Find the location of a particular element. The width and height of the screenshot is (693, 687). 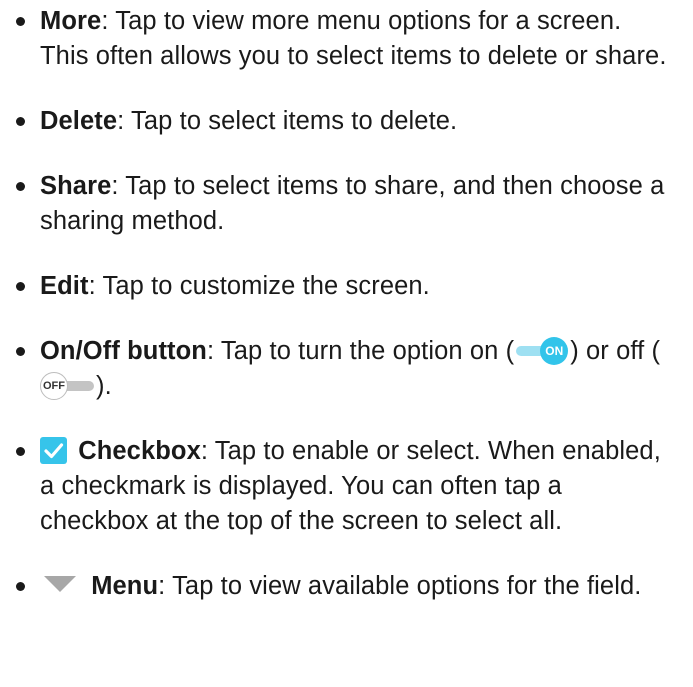

checkbox-icon is located at coordinates (53, 450).